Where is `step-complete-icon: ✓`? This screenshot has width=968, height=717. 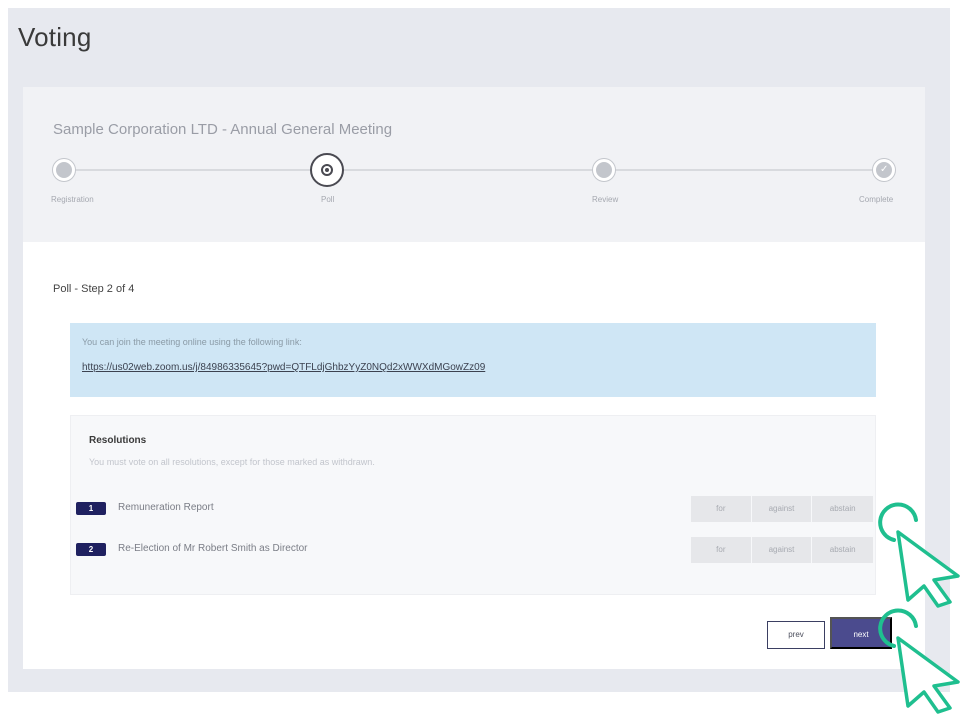
step-complete-icon: ✓ is located at coordinates (884, 170).